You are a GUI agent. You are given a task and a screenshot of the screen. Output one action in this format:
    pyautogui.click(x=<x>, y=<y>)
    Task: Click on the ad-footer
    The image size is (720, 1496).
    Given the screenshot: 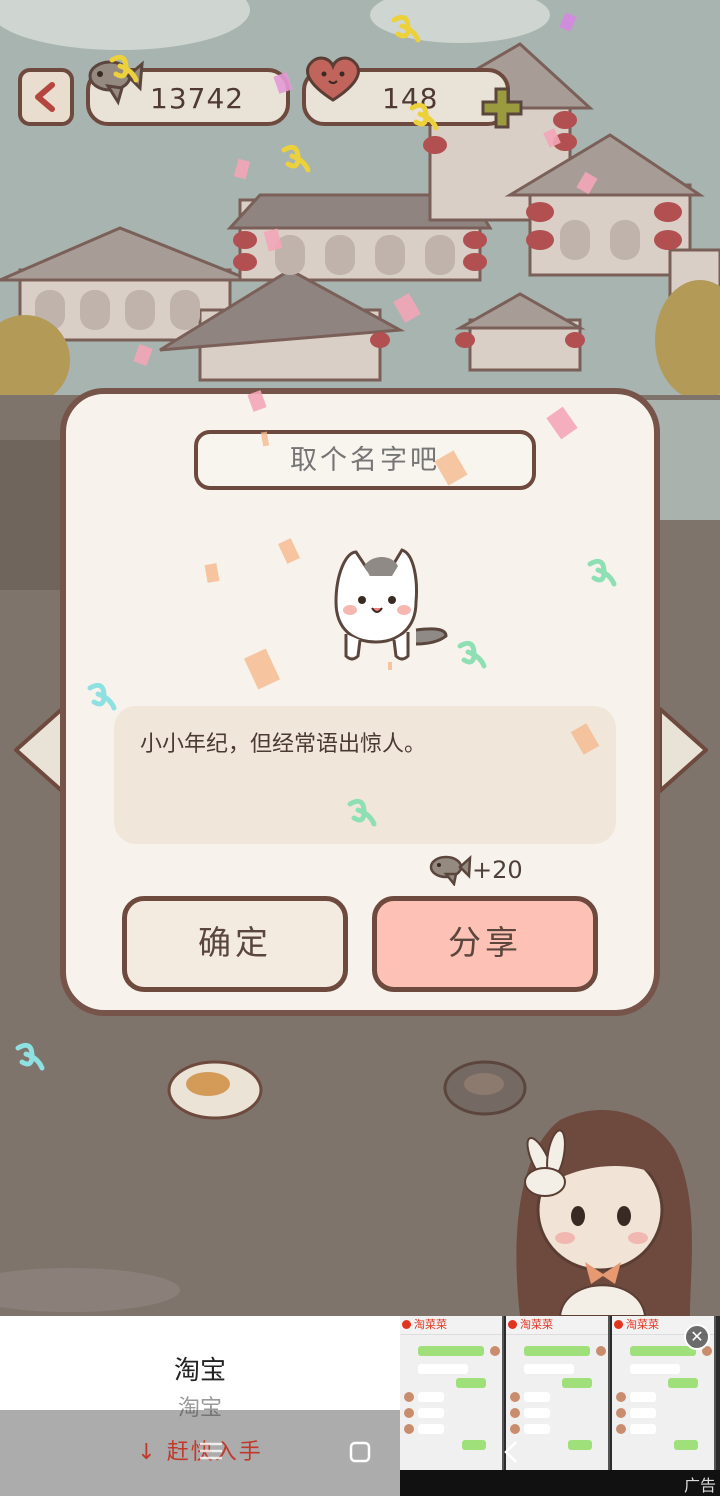 What is the action you would take?
    pyautogui.click(x=560, y=1483)
    